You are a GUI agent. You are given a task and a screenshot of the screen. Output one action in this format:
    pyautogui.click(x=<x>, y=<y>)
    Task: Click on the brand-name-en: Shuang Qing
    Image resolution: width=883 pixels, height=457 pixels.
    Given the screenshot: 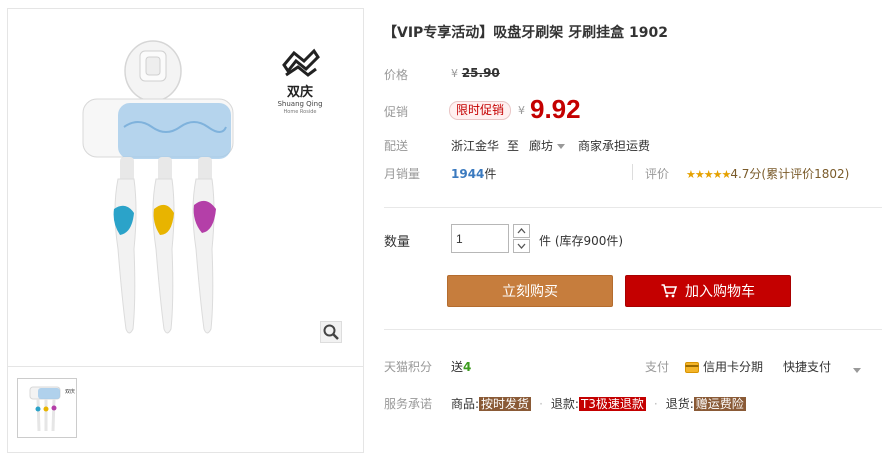 What is the action you would take?
    pyautogui.click(x=300, y=104)
    